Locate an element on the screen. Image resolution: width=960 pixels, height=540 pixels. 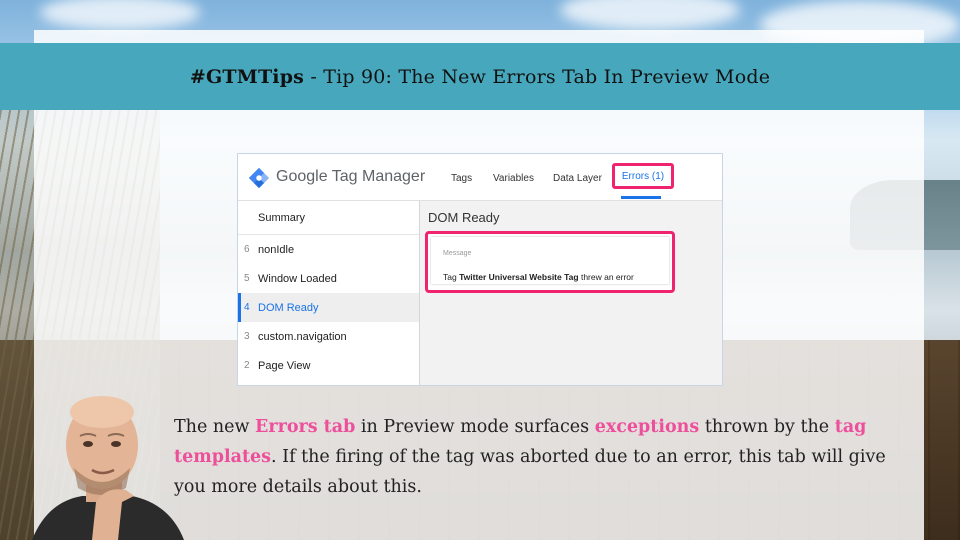
event-label: DOM Ready is located at coordinates (288, 307).